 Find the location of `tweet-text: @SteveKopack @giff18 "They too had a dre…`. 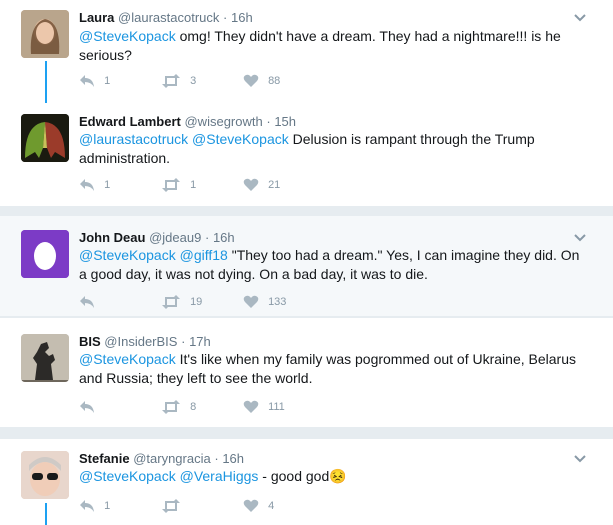

tweet-text: @SteveKopack @giff18 "They too had a dre… is located at coordinates (334, 265).